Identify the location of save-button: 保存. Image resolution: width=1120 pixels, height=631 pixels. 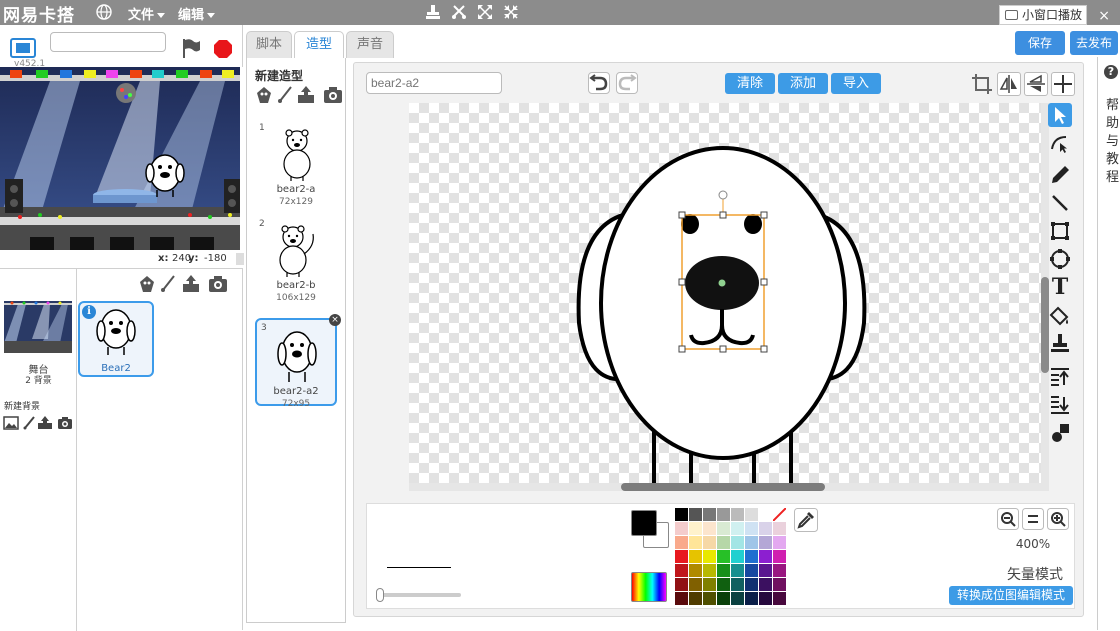
(1040, 43).